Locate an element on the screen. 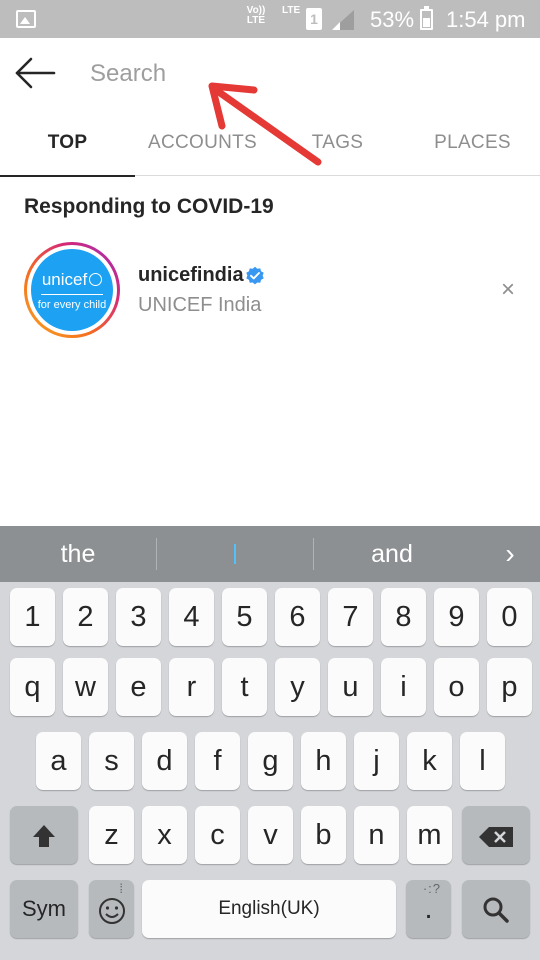 The width and height of the screenshot is (540, 960). emoji-smiley-icon is located at coordinates (111, 911).